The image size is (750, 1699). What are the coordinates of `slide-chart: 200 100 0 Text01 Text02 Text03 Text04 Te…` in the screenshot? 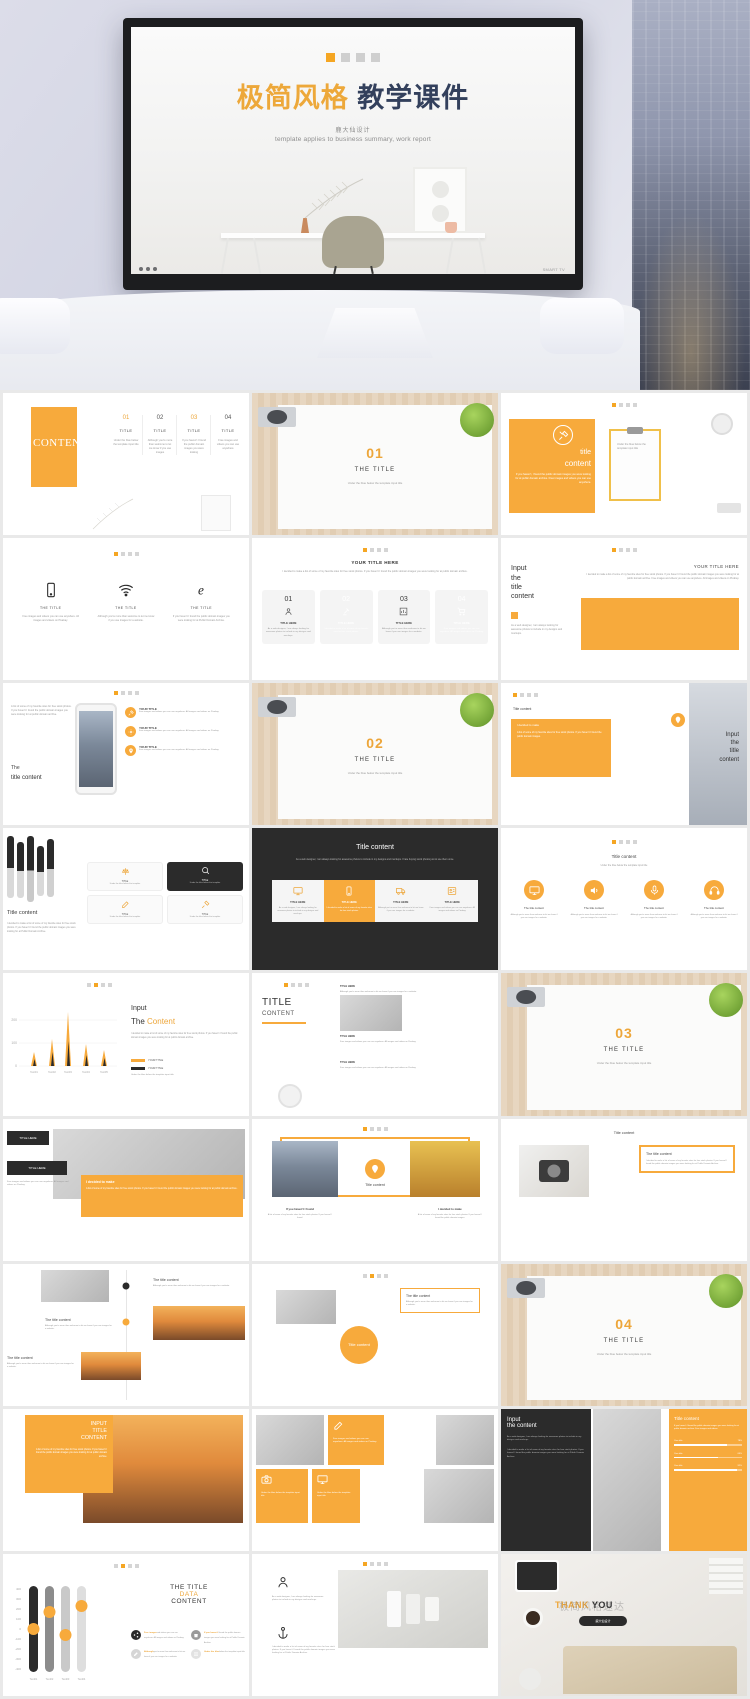 It's located at (126, 1044).